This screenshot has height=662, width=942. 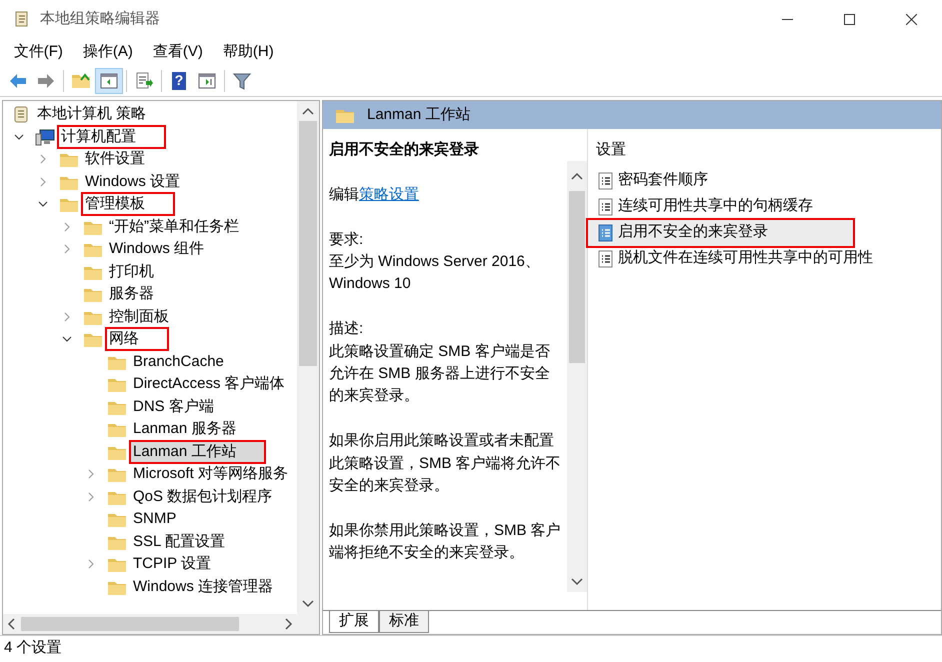 I want to click on menu-item: 文件(F), so click(x=38, y=52).